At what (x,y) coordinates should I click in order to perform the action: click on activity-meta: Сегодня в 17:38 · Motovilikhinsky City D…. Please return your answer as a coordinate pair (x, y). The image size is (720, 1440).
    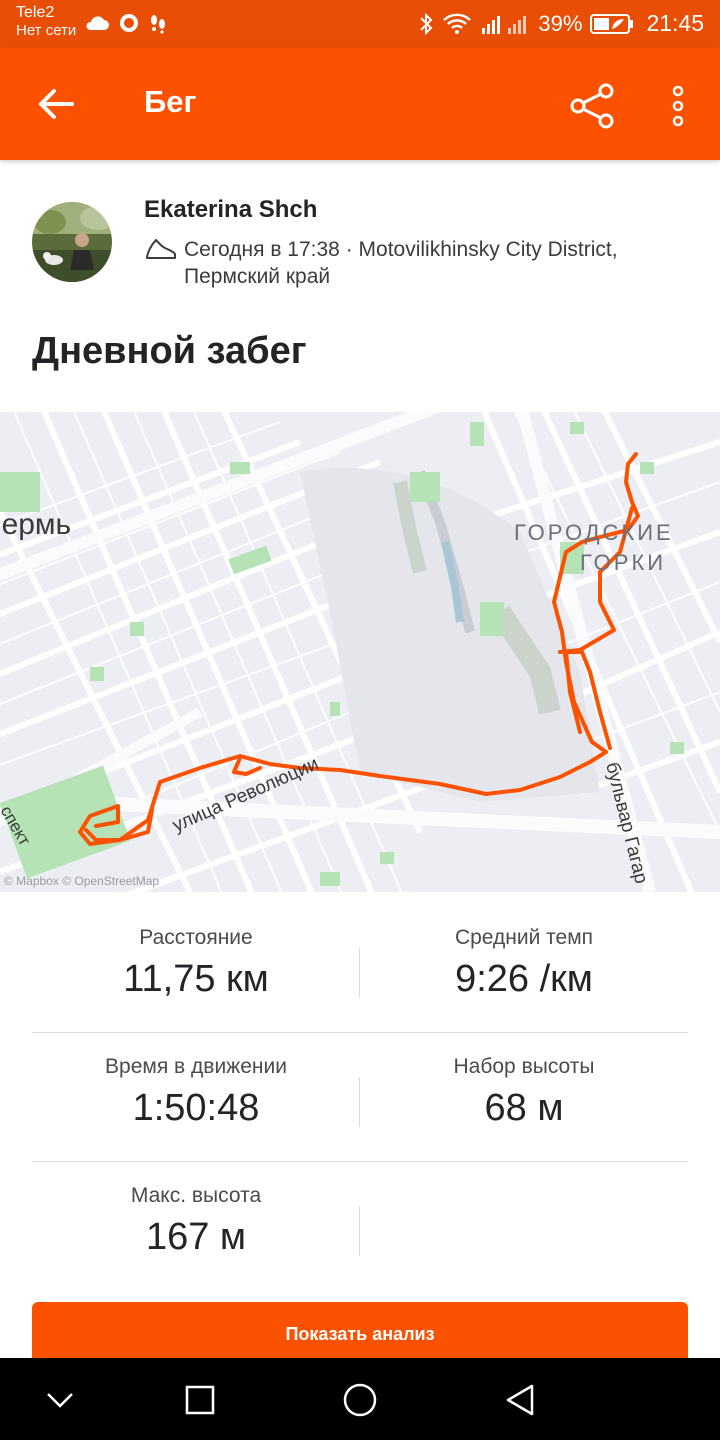
    Looking at the image, I should click on (404, 263).